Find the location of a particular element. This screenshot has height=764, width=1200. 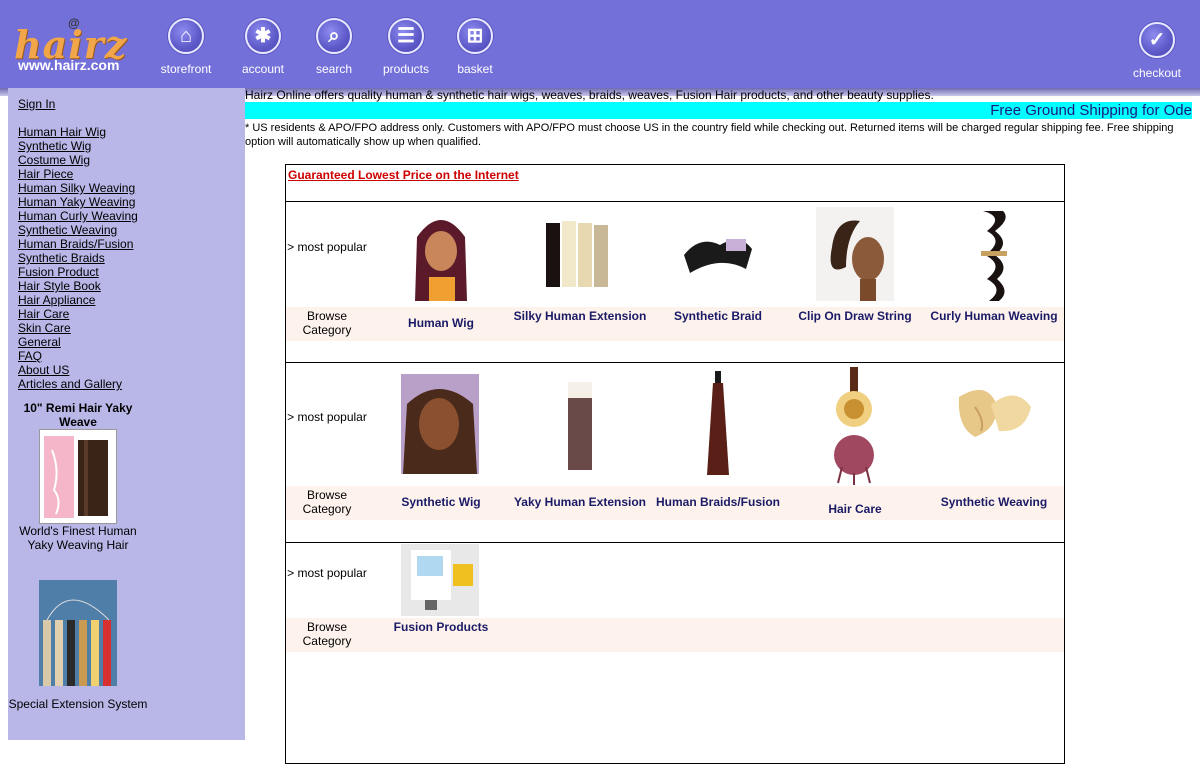

sidebar-category-item: Costume Wig is located at coordinates (78, 160).